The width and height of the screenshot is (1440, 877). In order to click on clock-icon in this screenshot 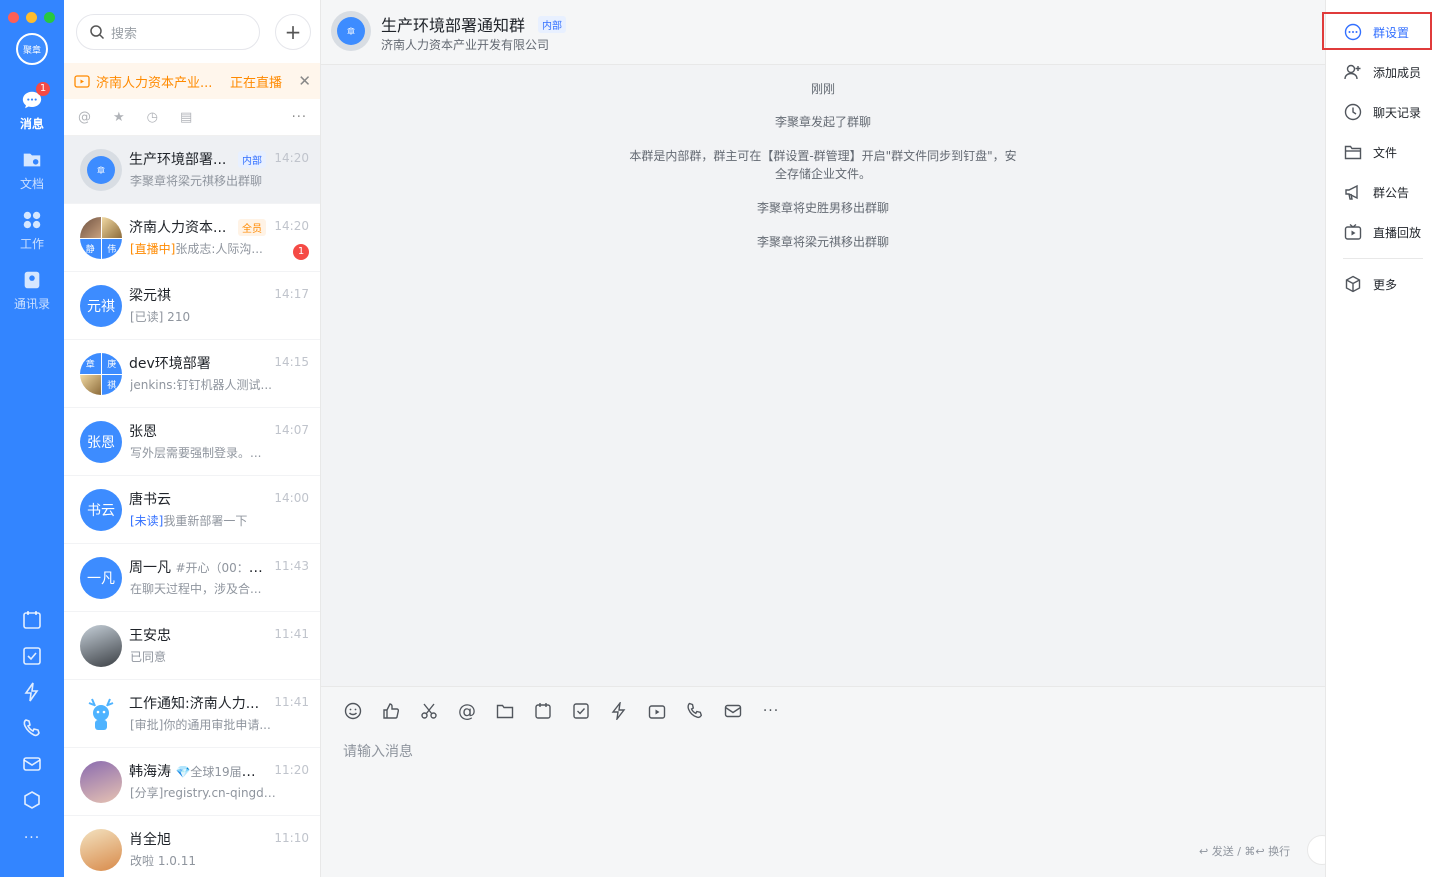, I will do `click(1353, 112)`.